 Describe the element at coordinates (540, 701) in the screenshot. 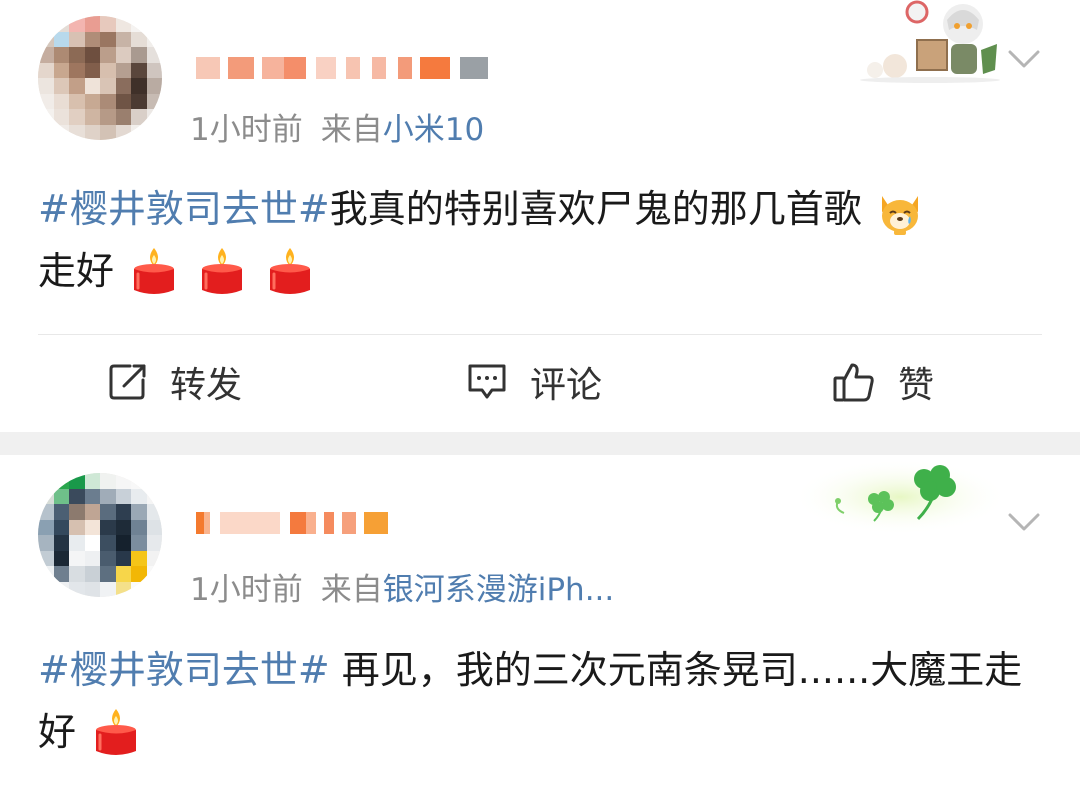

I see `post-content: #樱井敦司去世# 再见，我的三次元南条晃司......大魔王走好` at that location.